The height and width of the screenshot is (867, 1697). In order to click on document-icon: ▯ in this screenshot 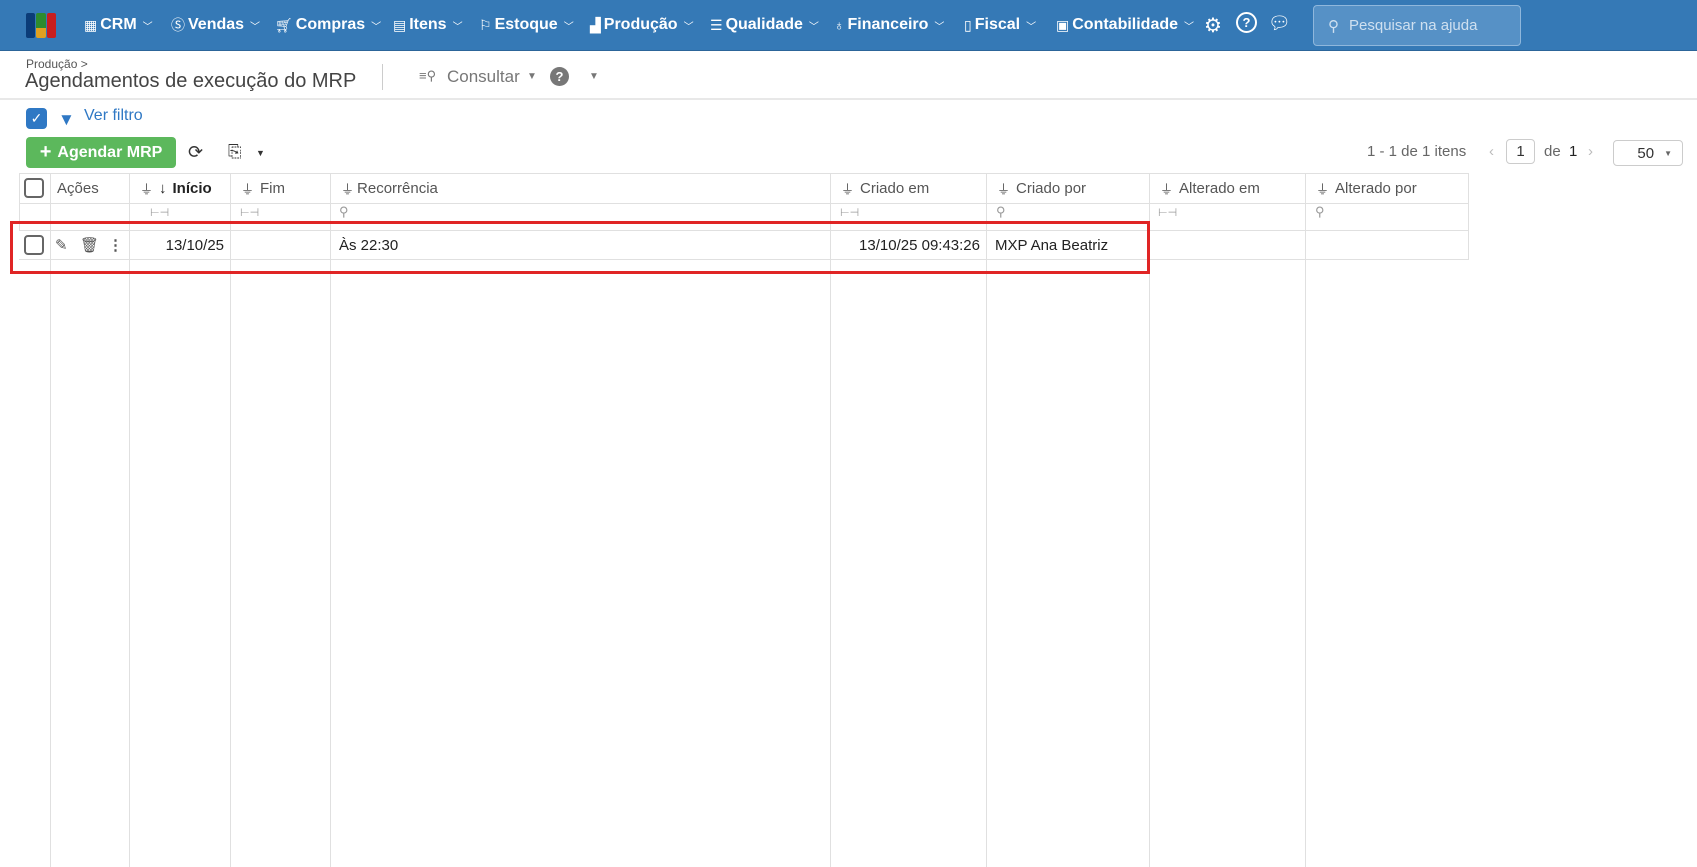, I will do `click(968, 24)`.